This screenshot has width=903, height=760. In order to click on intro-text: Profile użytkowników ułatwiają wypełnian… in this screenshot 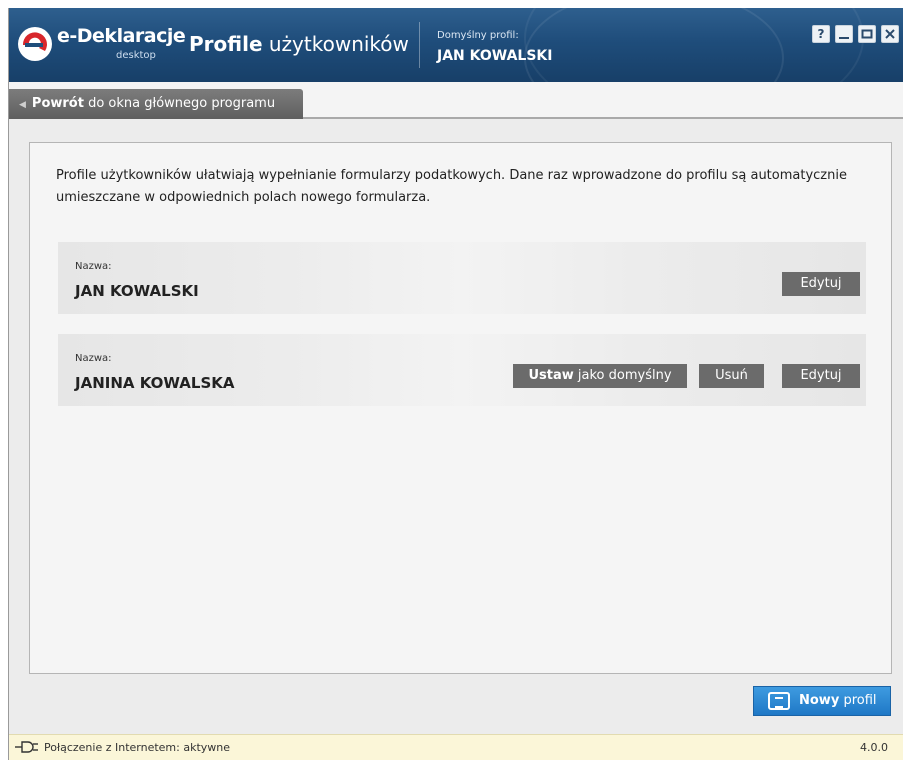, I will do `click(451, 186)`.